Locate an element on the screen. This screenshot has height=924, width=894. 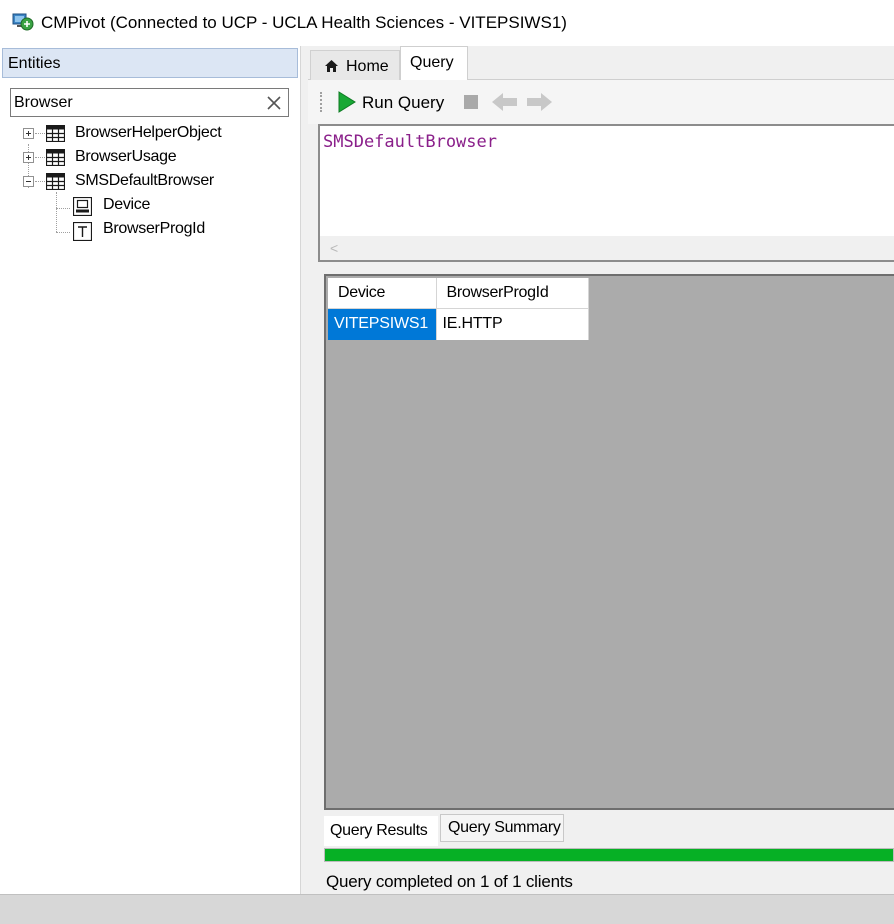
entities-header: Entities is located at coordinates (150, 63).